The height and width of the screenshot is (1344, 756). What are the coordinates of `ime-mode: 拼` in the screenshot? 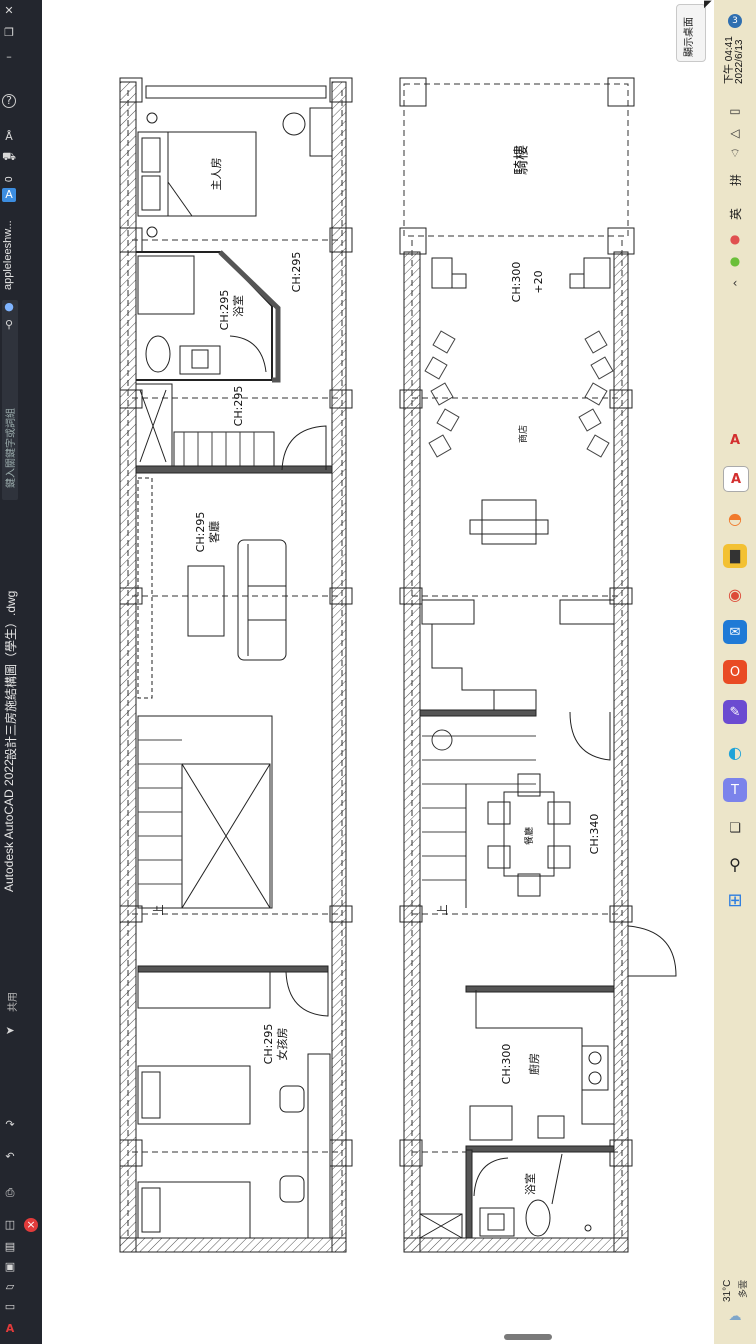 It's located at (735, 180).